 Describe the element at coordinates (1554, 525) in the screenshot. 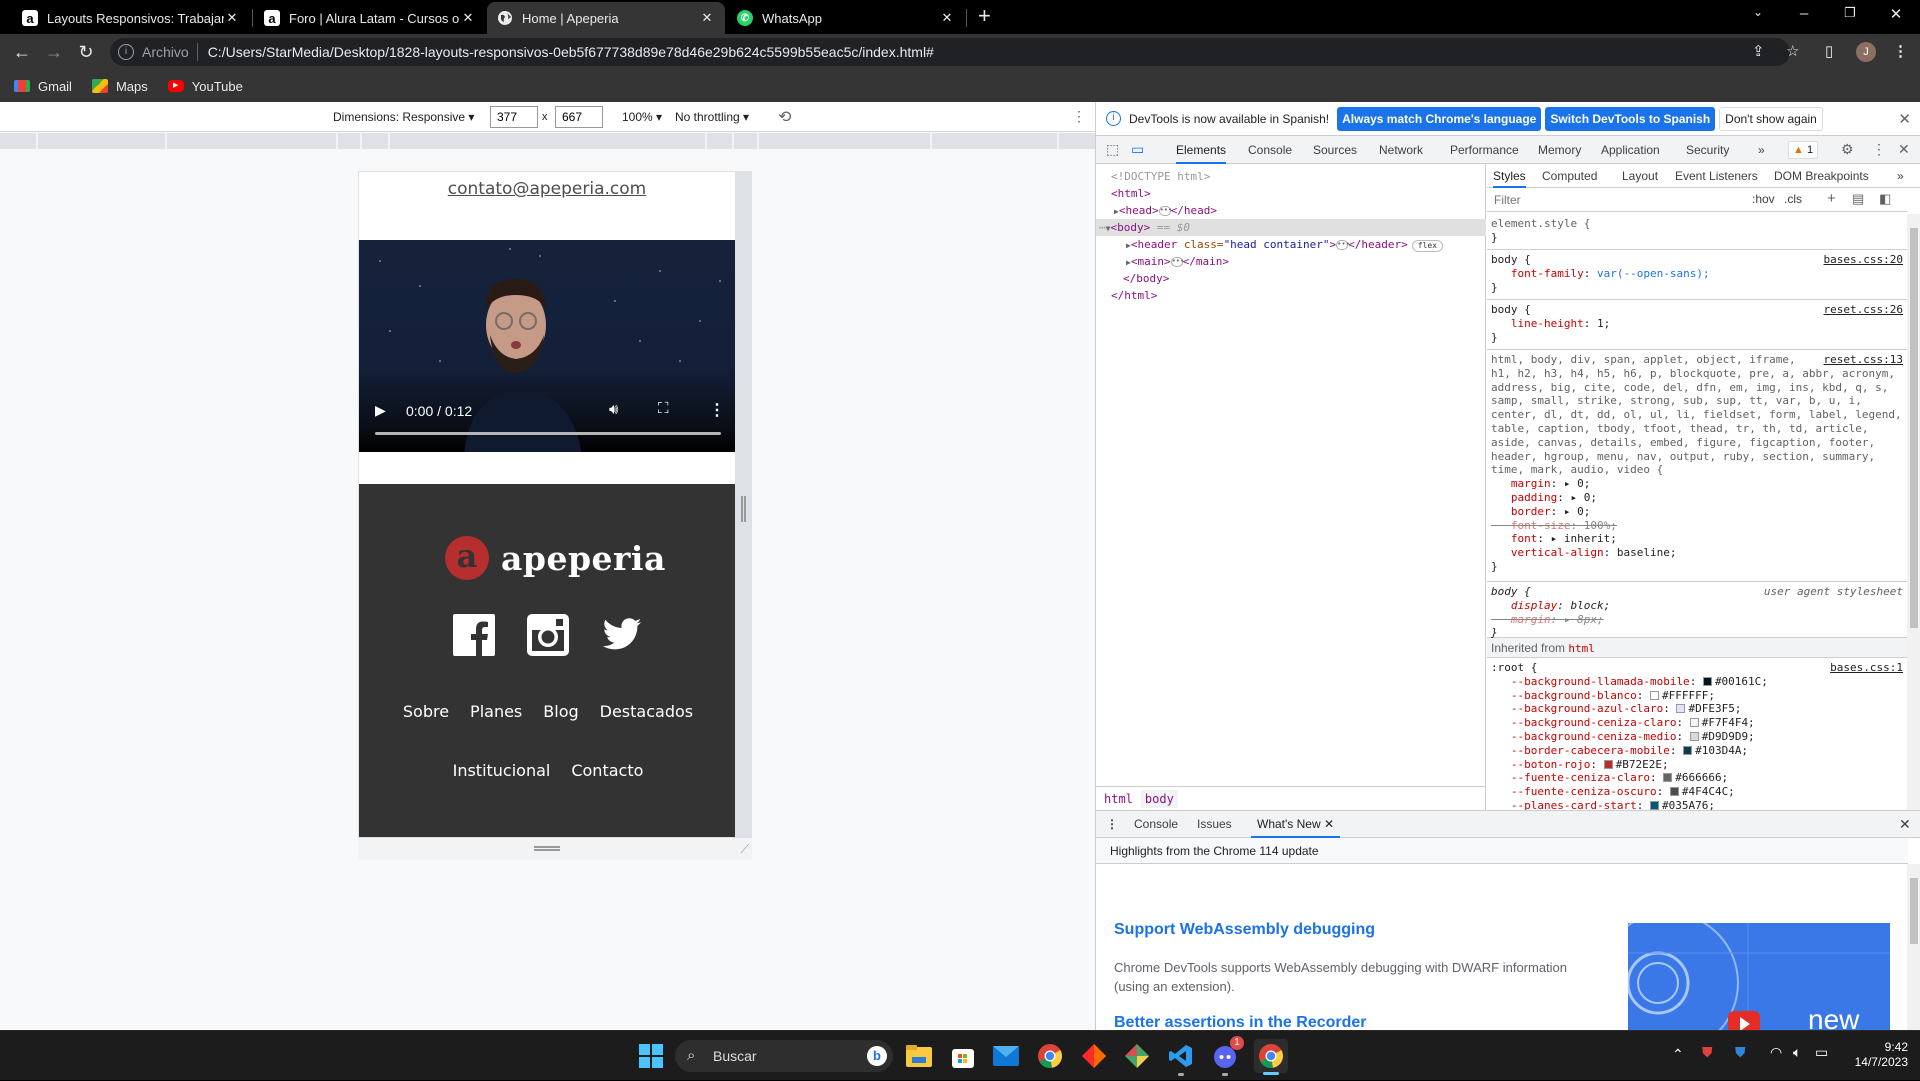

I see `css-declaration: font-size: 100%;` at that location.